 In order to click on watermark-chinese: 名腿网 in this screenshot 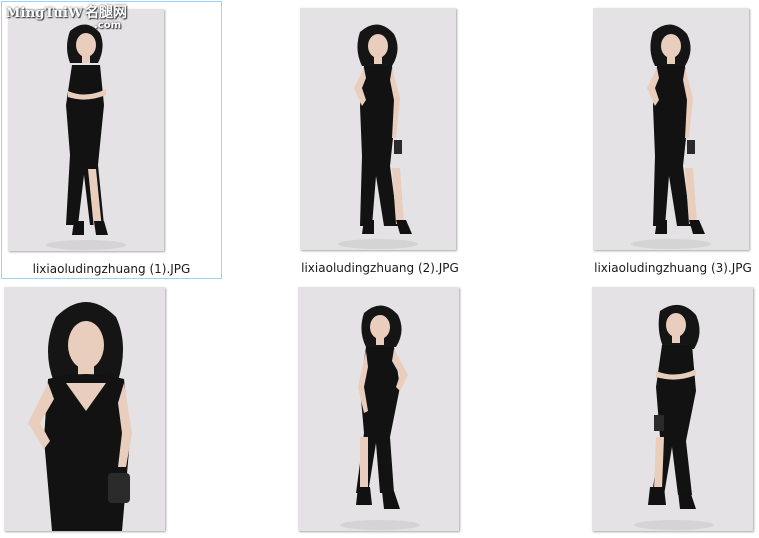, I will do `click(105, 13)`.